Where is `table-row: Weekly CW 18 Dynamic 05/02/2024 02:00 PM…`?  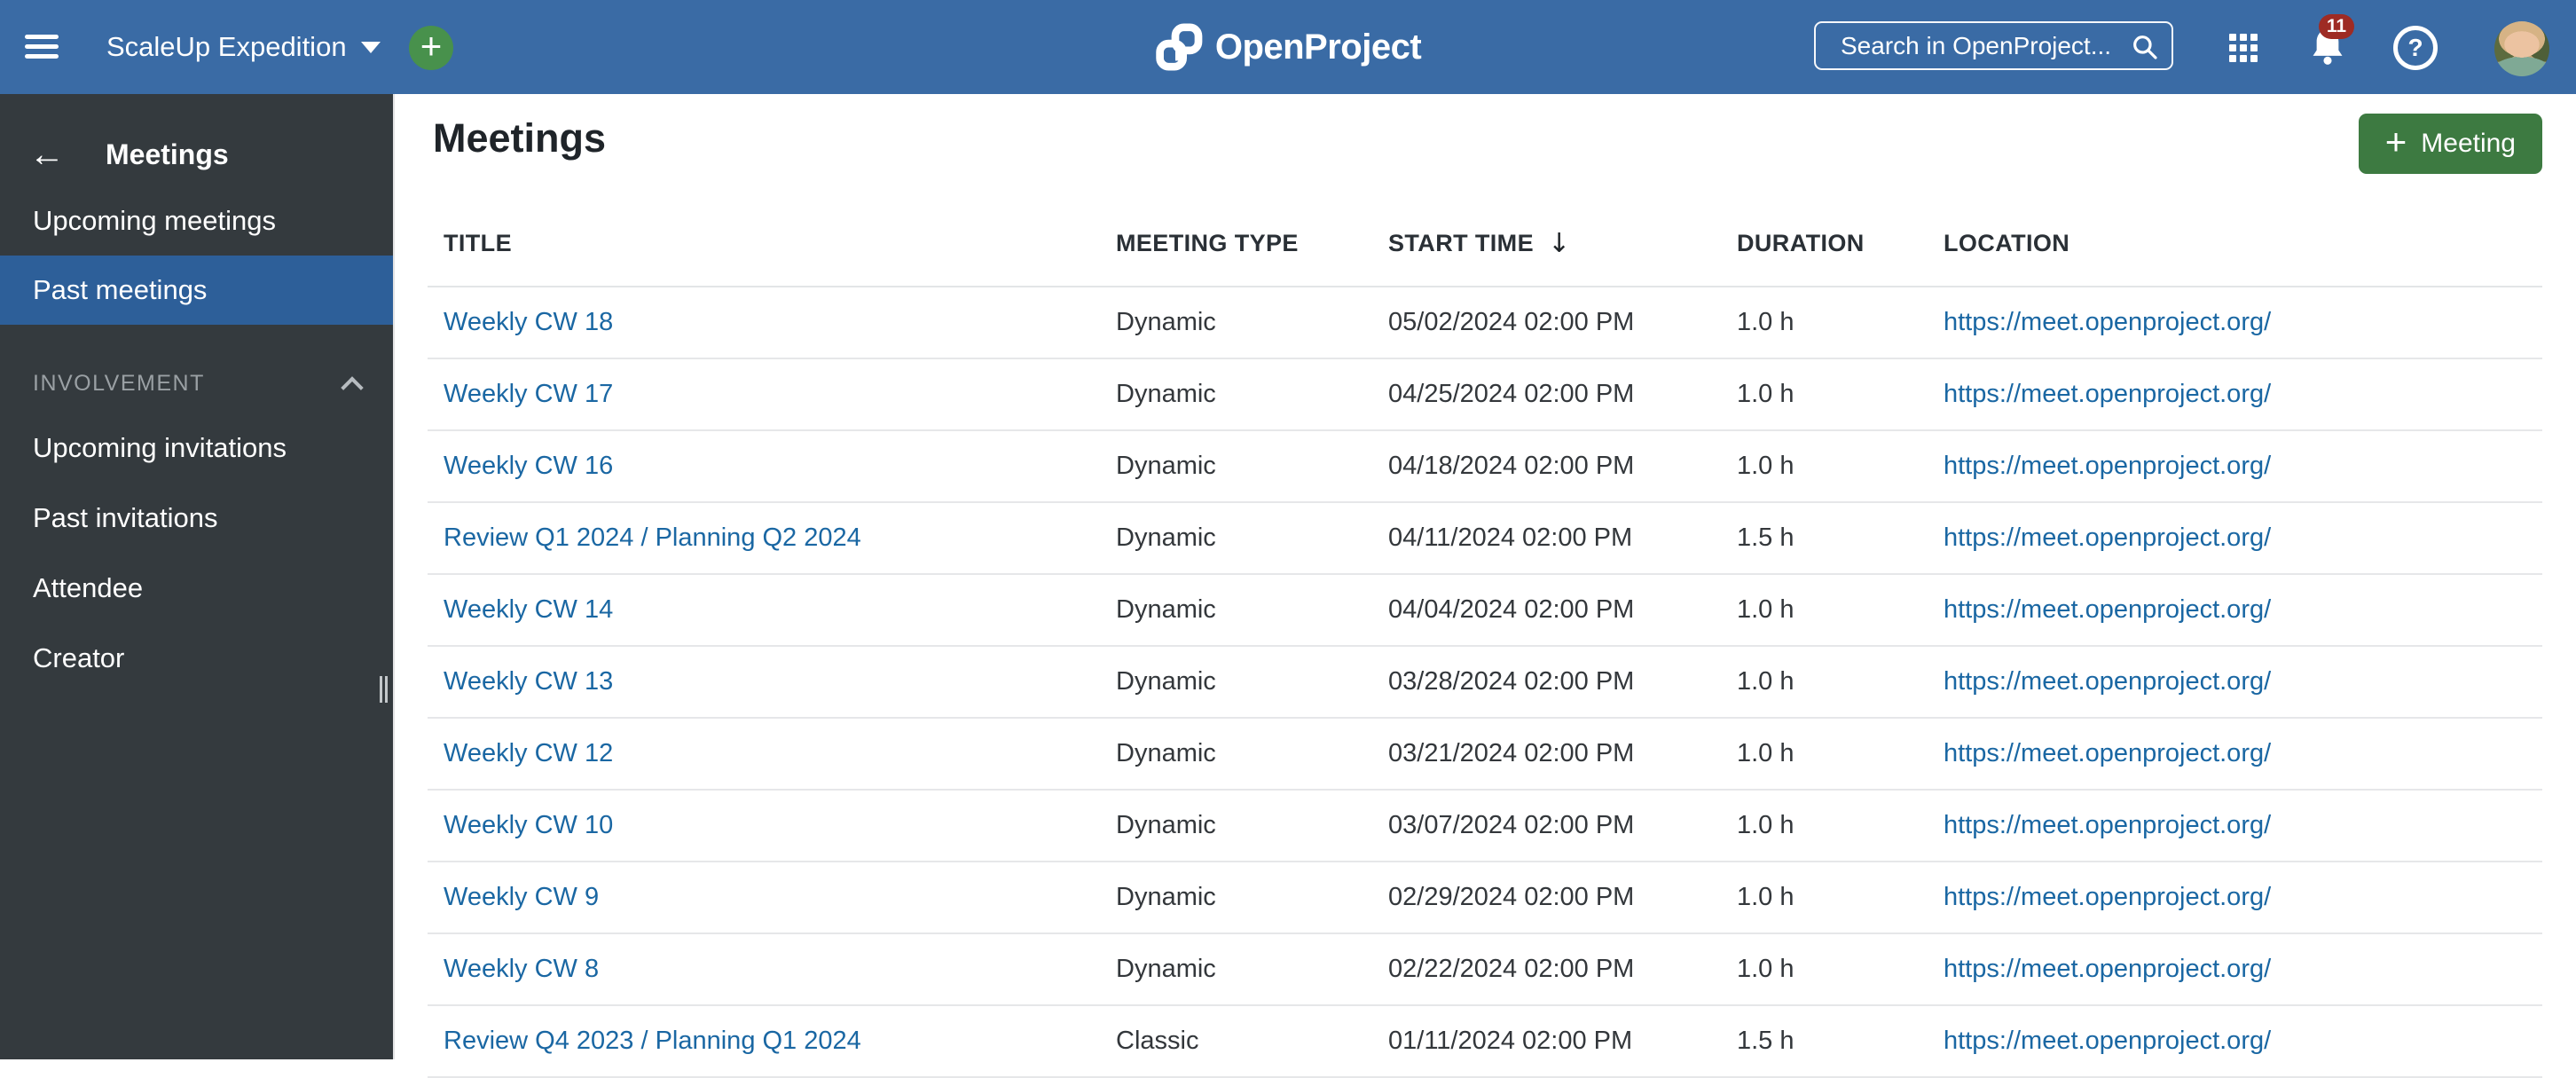
table-row: Weekly CW 18 Dynamic 05/02/2024 02:00 PM… is located at coordinates (1485, 323).